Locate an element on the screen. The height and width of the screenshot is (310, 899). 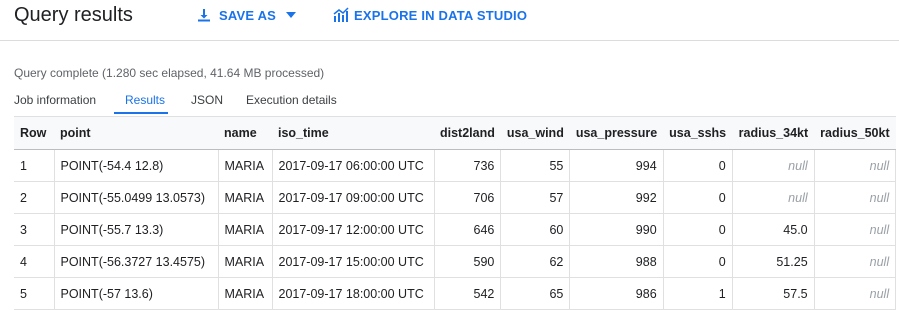
cell-usa-wind: 55 is located at coordinates (535, 165).